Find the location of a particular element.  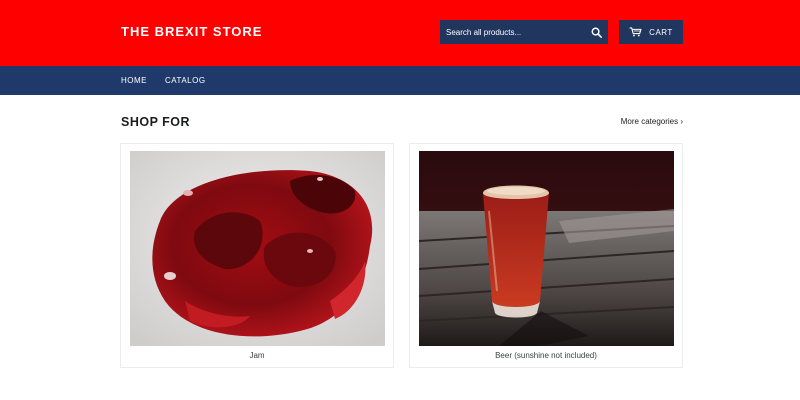

search-button is located at coordinates (596, 32).